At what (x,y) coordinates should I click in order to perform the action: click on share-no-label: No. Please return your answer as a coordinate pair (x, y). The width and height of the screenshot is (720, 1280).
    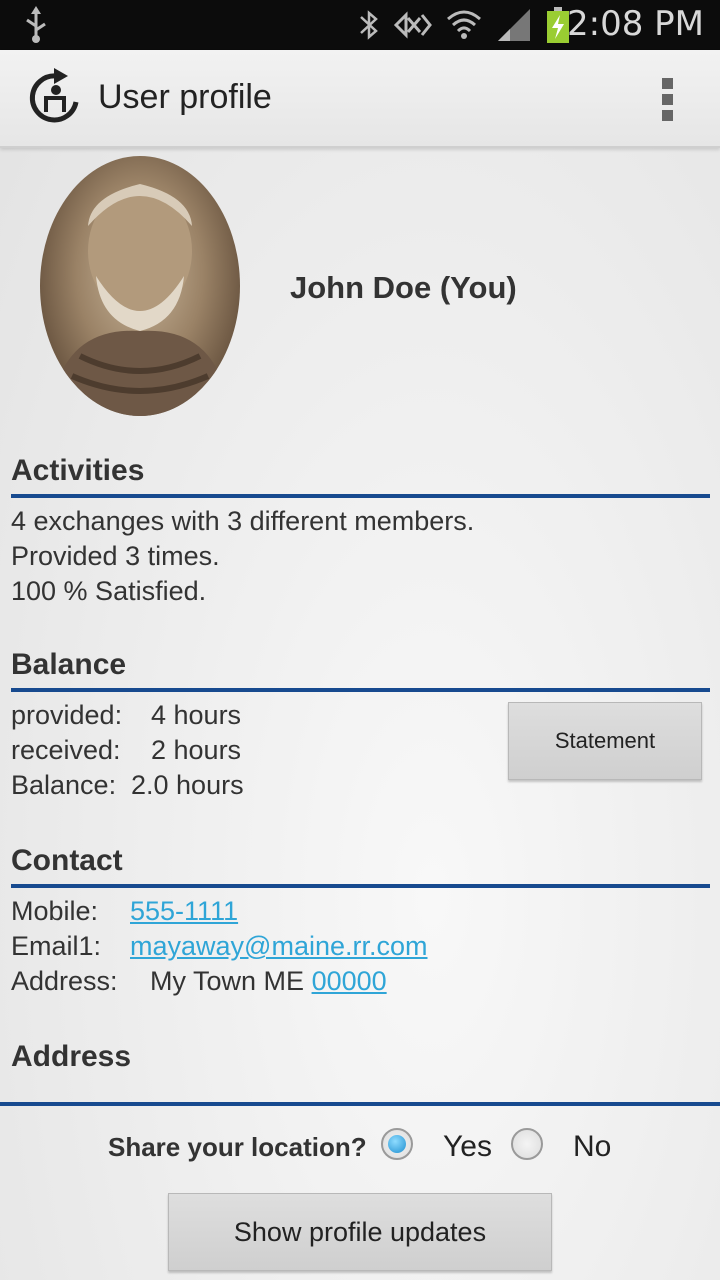
    Looking at the image, I should click on (592, 1147).